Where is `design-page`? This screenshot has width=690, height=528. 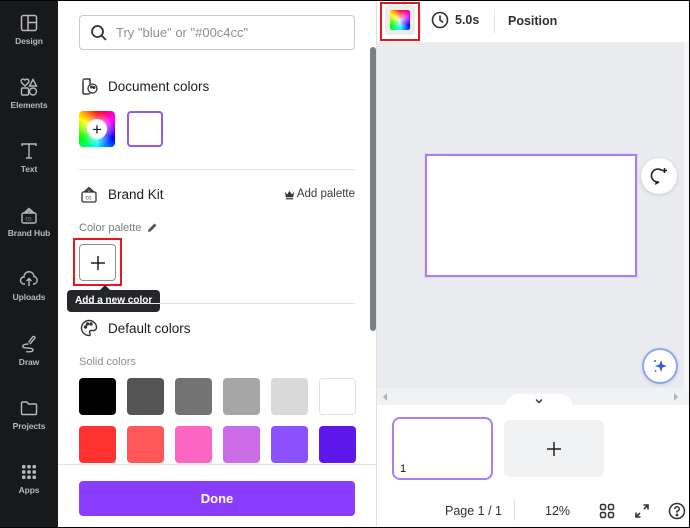 design-page is located at coordinates (531, 215).